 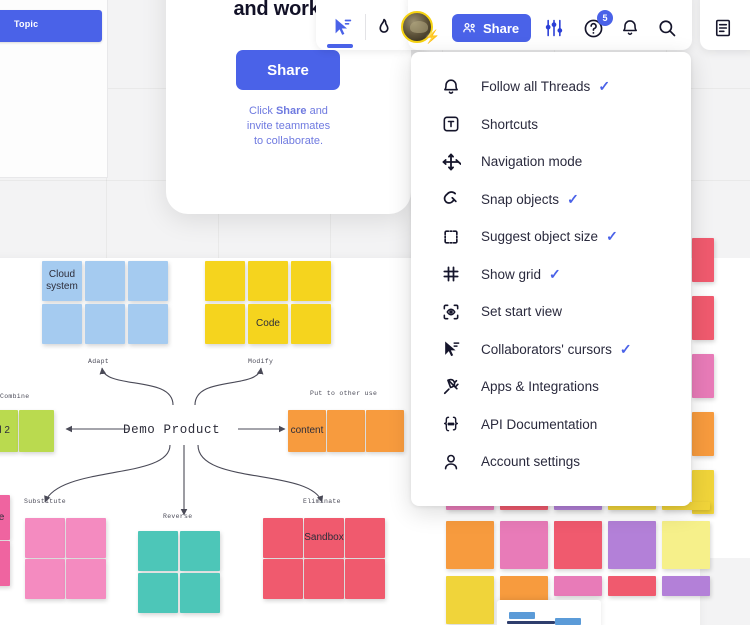 I want to click on menu-item-apps-integrations: Apps & Integrations✓, so click(x=551, y=387).